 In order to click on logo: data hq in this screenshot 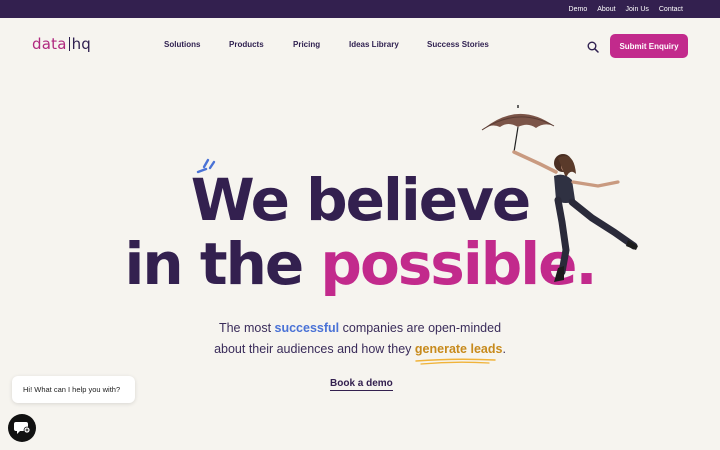, I will do `click(61, 44)`.